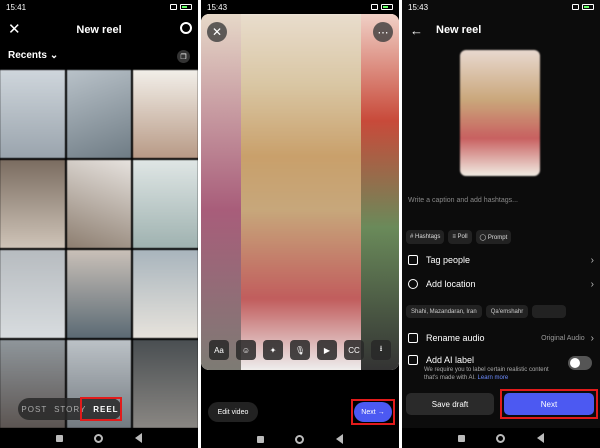 The image size is (600, 448). Describe the element at coordinates (183, 56) in the screenshot. I see `multi-select-icon: ❐` at that location.